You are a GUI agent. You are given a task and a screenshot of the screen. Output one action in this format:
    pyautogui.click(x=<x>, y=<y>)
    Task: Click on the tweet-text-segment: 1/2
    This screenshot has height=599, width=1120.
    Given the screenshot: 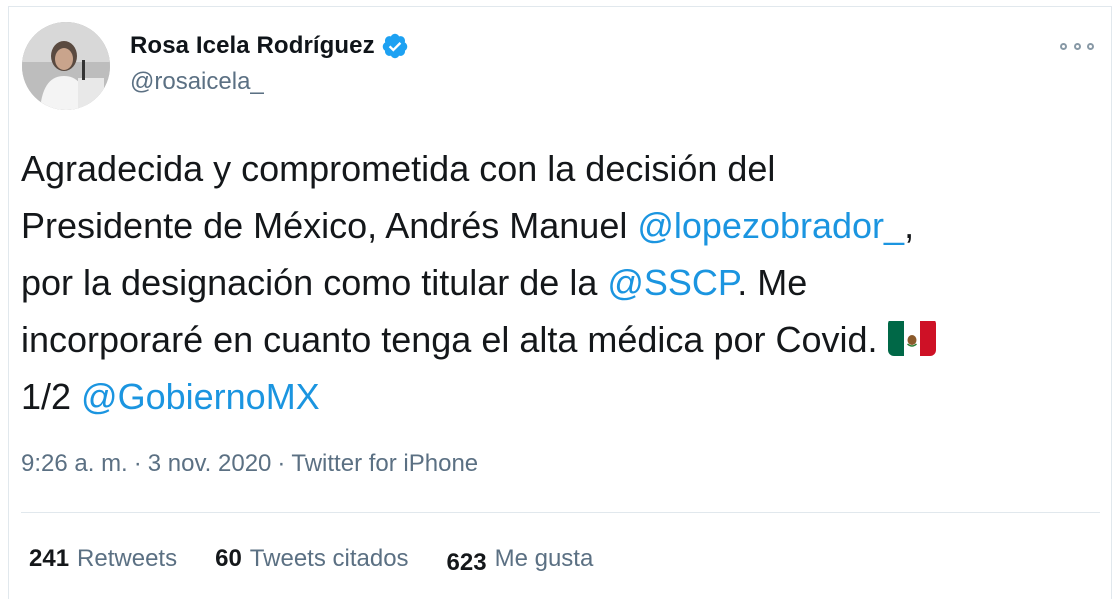 What is the action you would take?
    pyautogui.click(x=51, y=396)
    